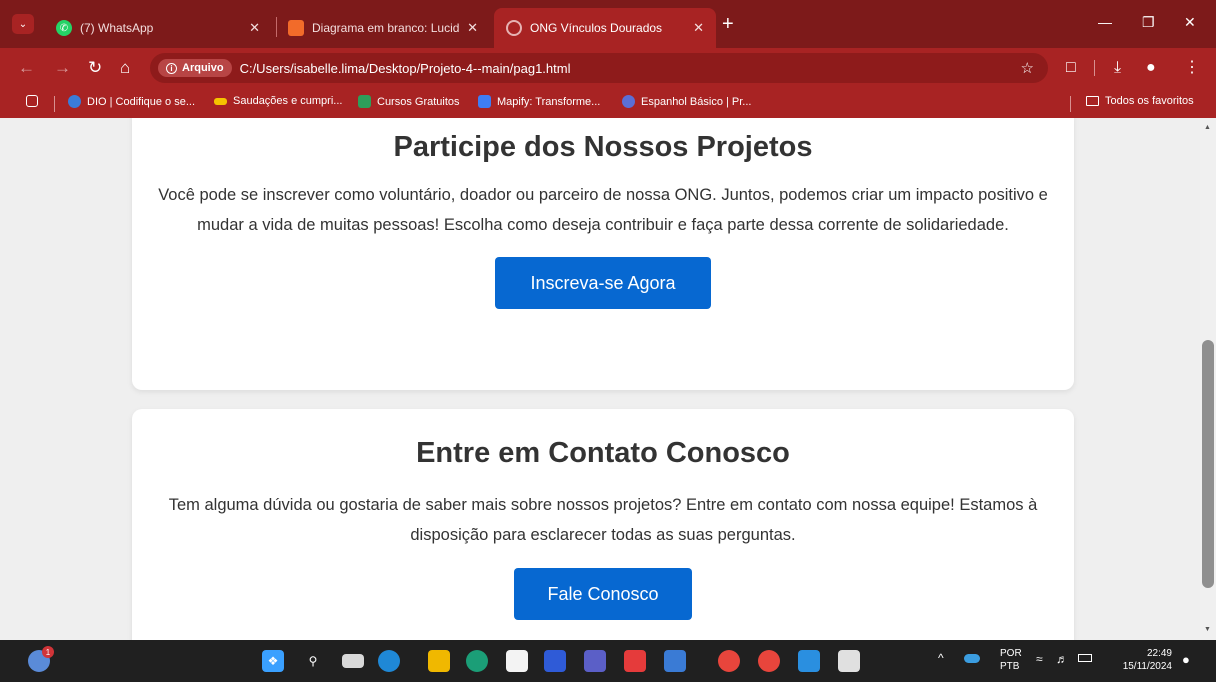  Describe the element at coordinates (1192, 68) in the screenshot. I see `menu-kebab-icon: ⋮` at that location.